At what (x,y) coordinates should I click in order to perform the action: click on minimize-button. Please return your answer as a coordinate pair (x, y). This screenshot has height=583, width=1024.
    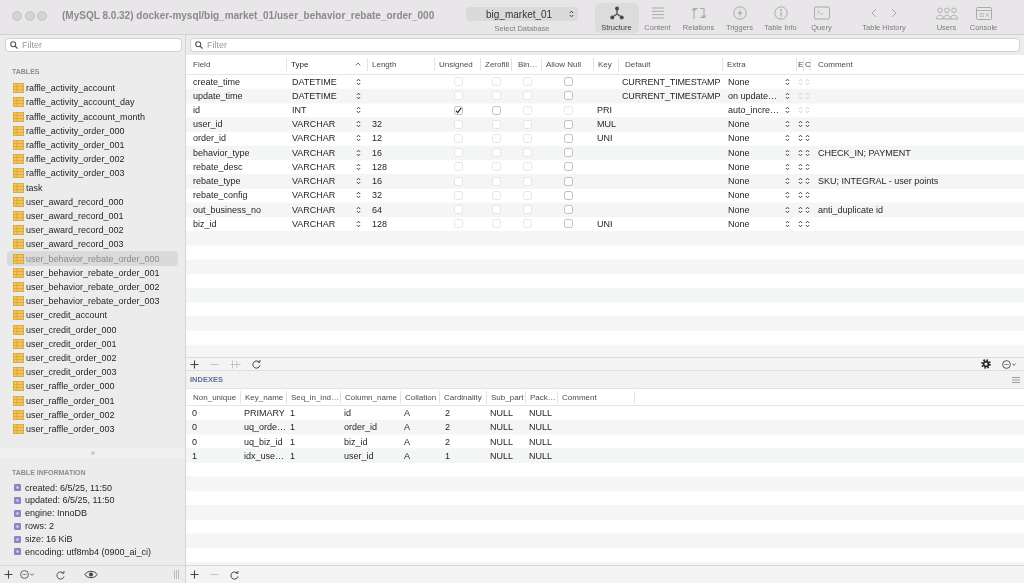
    Looking at the image, I should click on (29, 16).